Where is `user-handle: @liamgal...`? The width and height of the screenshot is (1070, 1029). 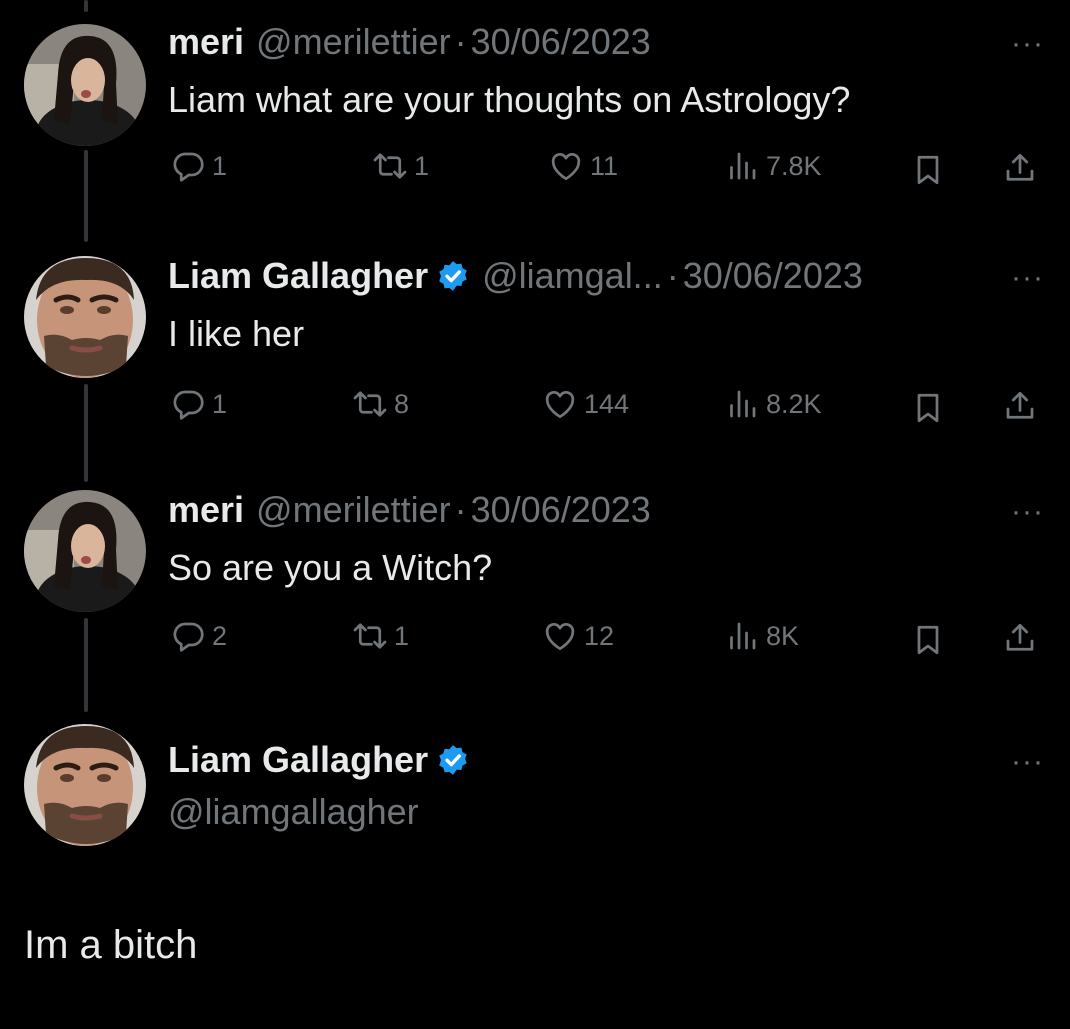
user-handle: @liamgal... is located at coordinates (572, 276).